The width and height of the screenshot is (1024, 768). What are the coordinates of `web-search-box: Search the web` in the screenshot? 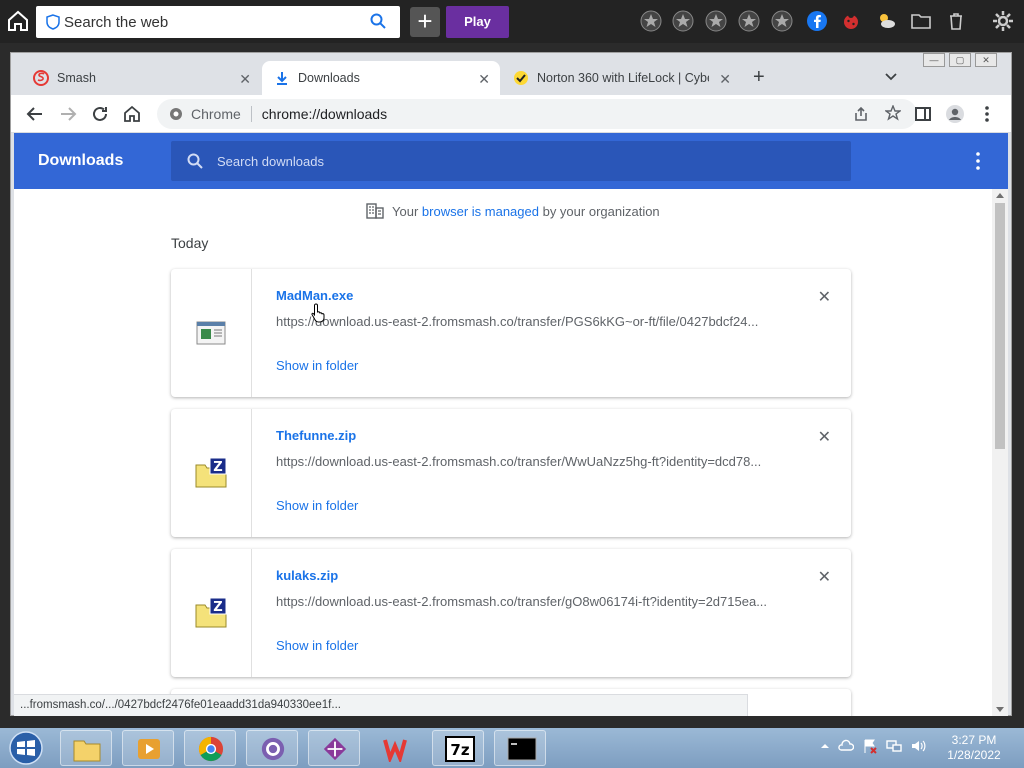 It's located at (218, 22).